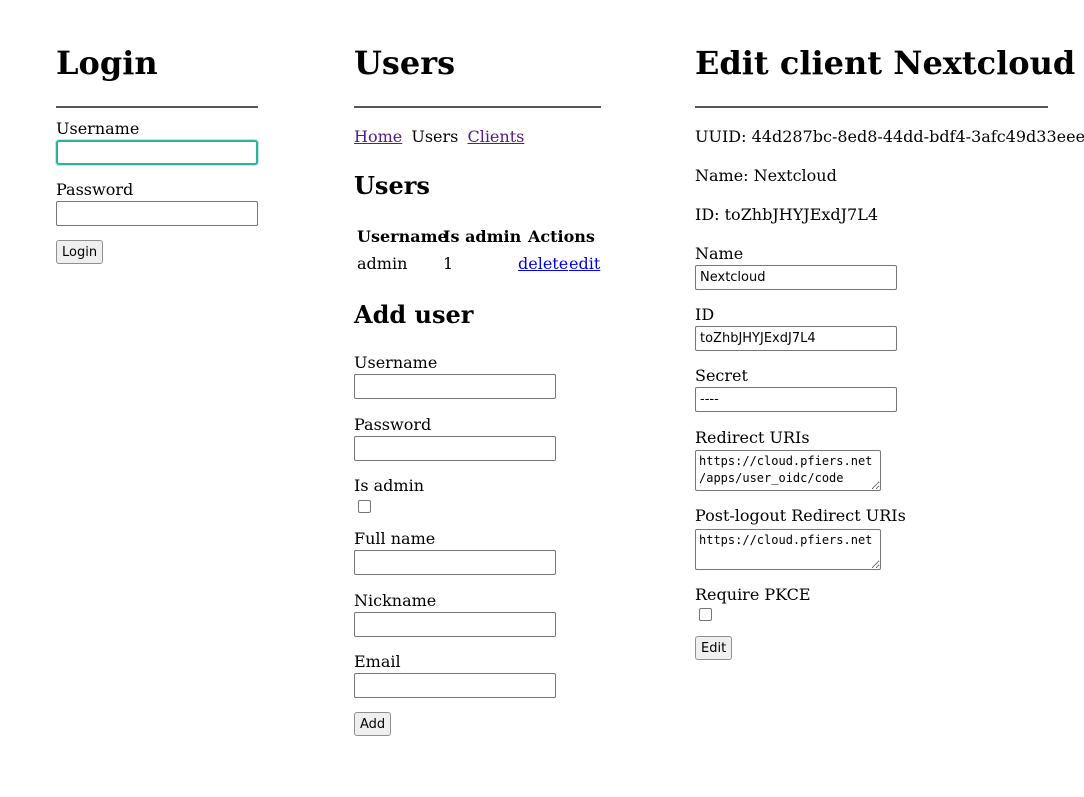  I want to click on client-name: Name: Nextcloud, so click(766, 175).